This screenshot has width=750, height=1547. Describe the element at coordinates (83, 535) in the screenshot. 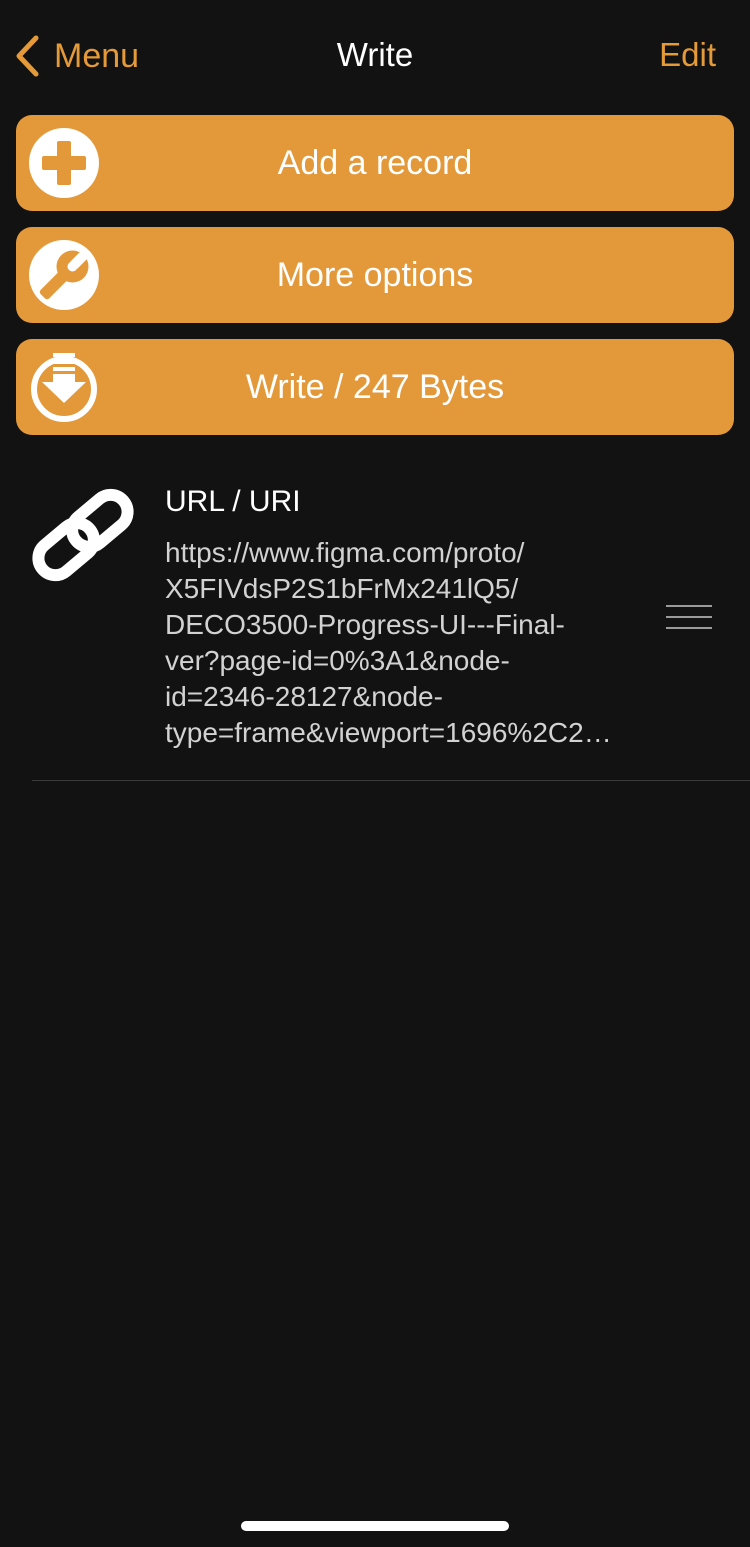

I see `link-icon` at that location.